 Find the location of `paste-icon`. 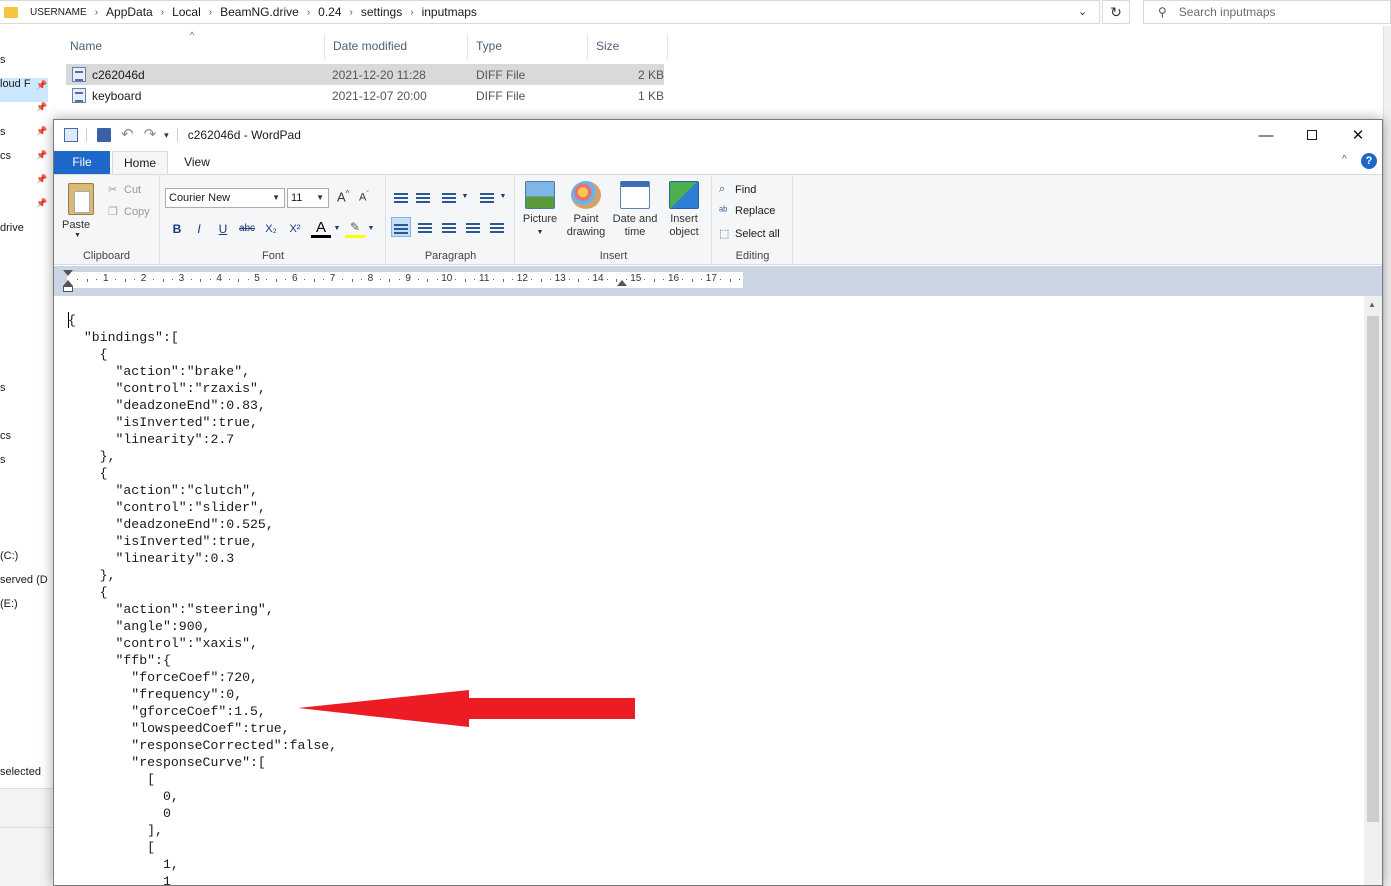

paste-icon is located at coordinates (81, 199).